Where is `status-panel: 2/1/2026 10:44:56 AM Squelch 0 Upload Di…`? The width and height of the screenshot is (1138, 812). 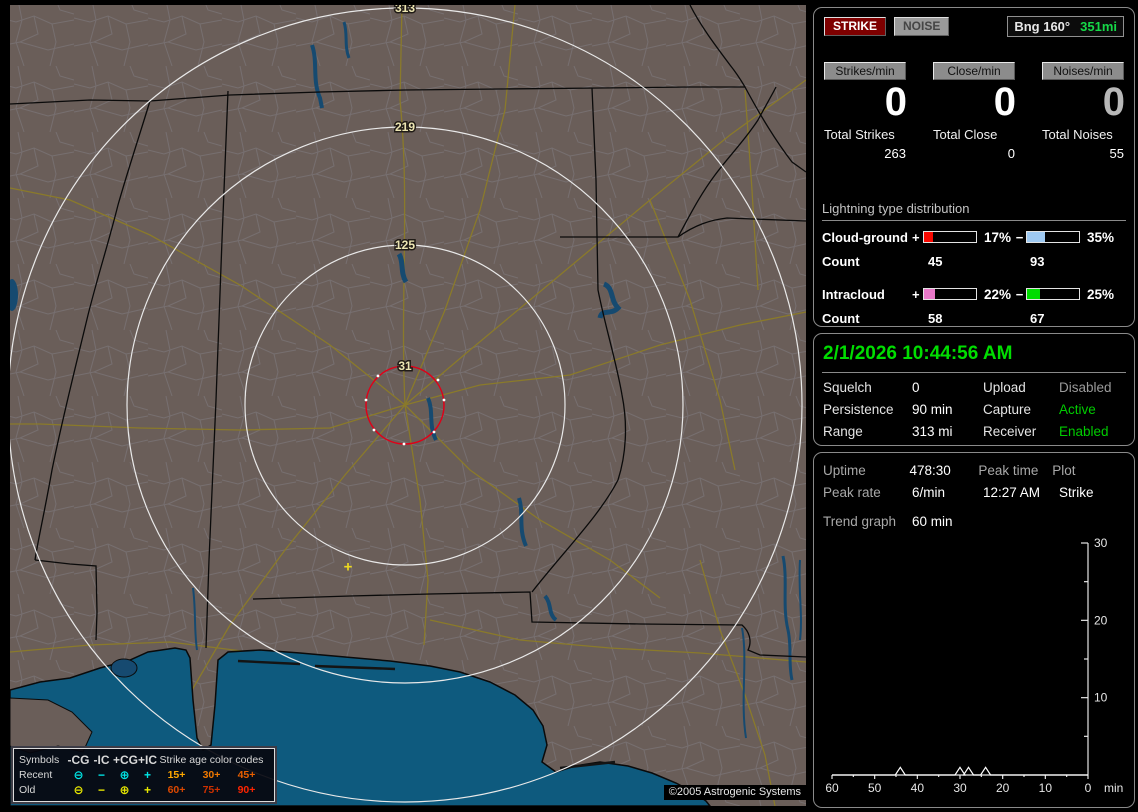 status-panel: 2/1/2026 10:44:56 AM Squelch 0 Upload Di… is located at coordinates (974, 389).